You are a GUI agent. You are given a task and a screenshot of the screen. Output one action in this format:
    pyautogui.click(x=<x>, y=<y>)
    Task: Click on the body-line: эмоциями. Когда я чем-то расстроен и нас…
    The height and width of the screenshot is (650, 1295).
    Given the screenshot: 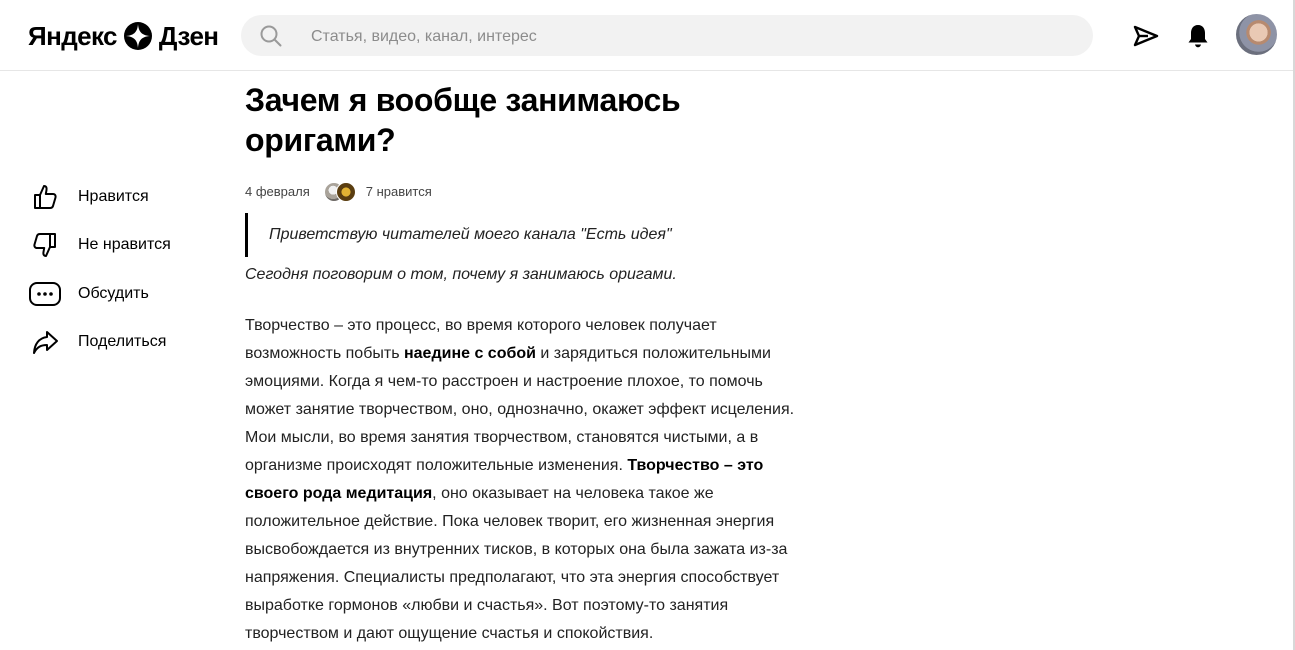 What is the action you would take?
    pyautogui.click(x=504, y=381)
    